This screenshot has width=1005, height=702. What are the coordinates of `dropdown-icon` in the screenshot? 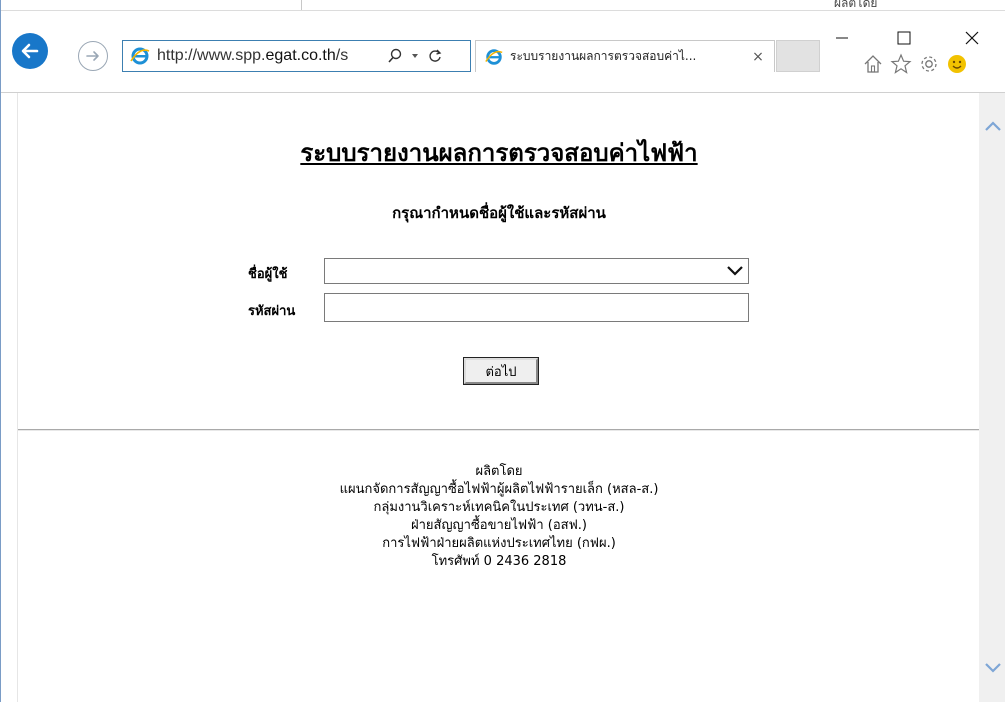 It's located at (415, 56).